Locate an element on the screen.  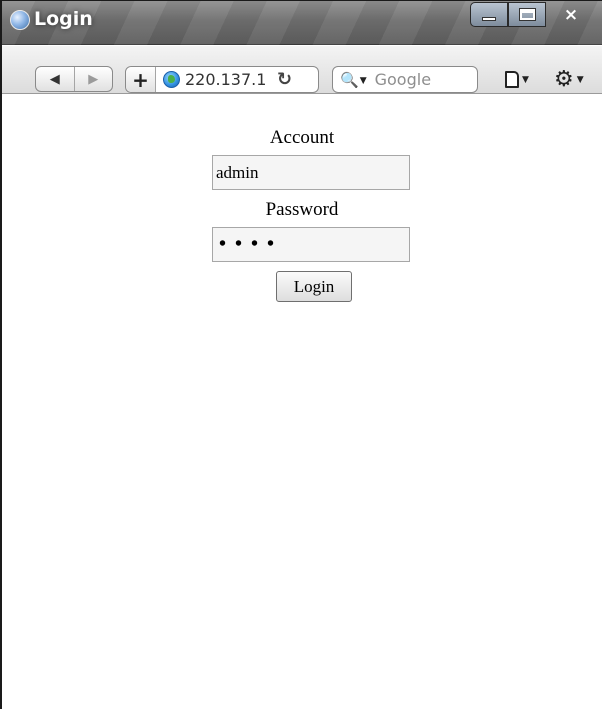
search-placeholder: Google is located at coordinates (403, 79).